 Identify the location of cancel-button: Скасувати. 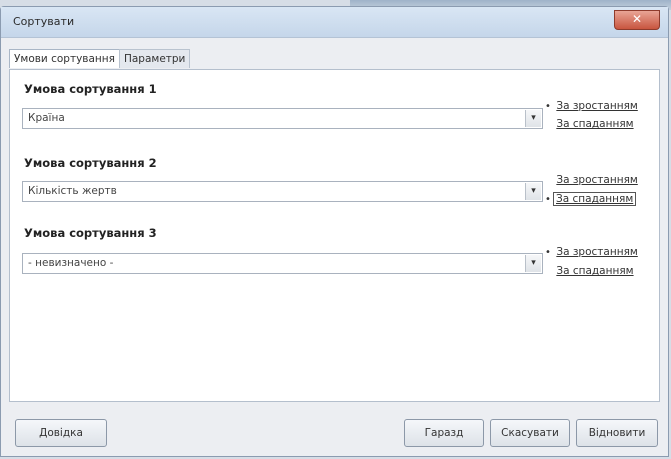
(530, 433).